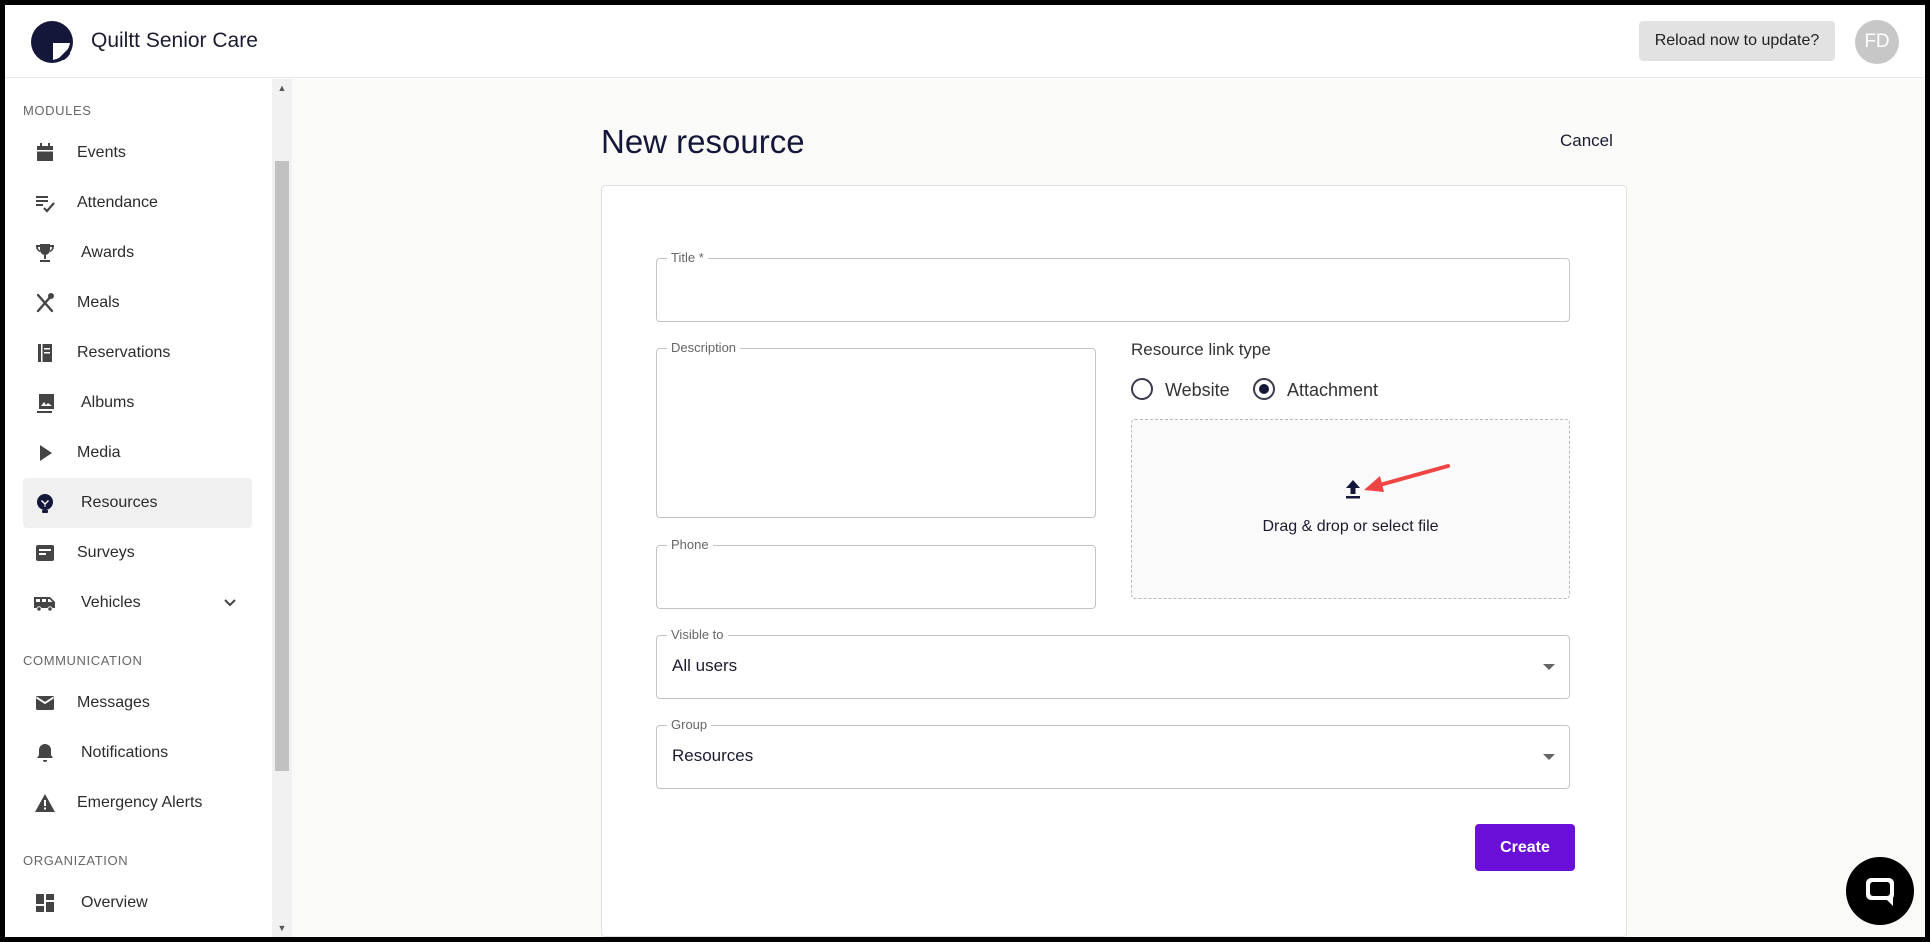 The image size is (1930, 942). I want to click on bus-icon, so click(44, 604).